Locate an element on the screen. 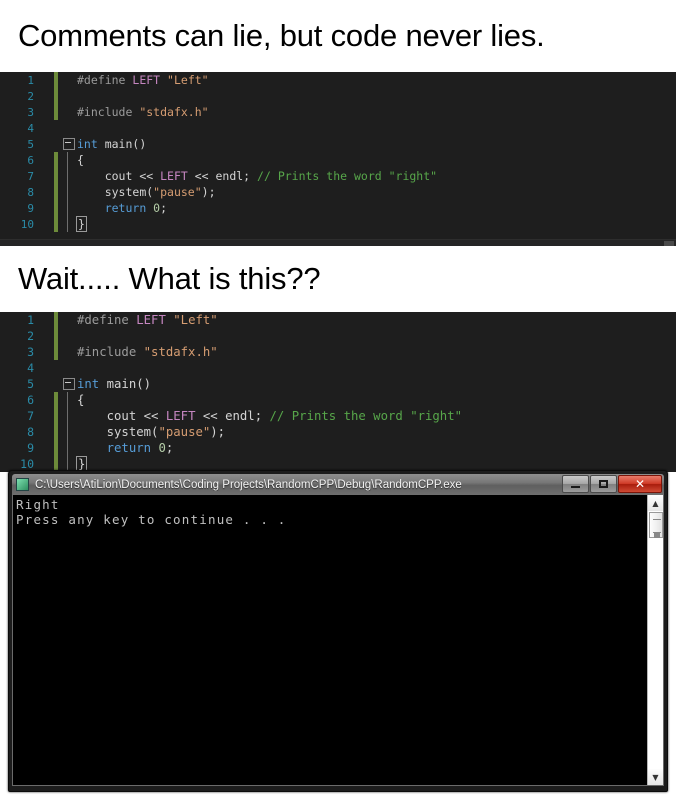  code-line: 4 is located at coordinates (338, 128).